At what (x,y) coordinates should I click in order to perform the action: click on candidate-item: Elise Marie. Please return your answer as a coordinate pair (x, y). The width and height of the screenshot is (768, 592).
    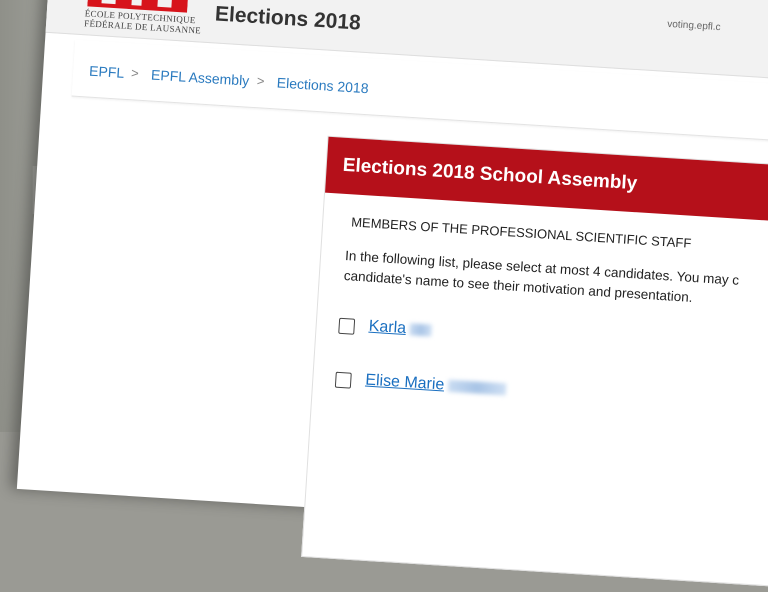
    Looking at the image, I should click on (420, 383).